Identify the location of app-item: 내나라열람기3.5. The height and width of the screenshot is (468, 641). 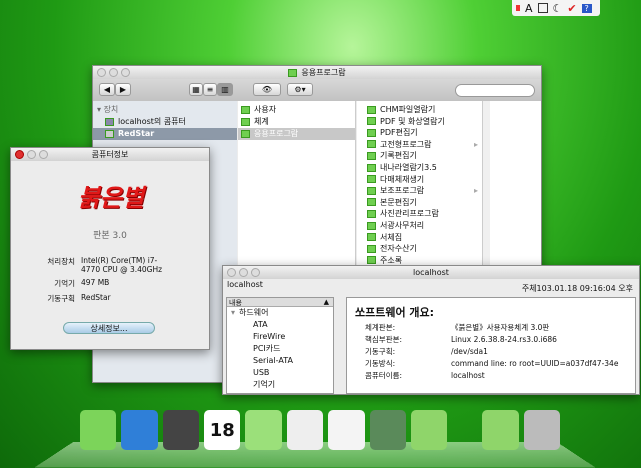
(419, 167).